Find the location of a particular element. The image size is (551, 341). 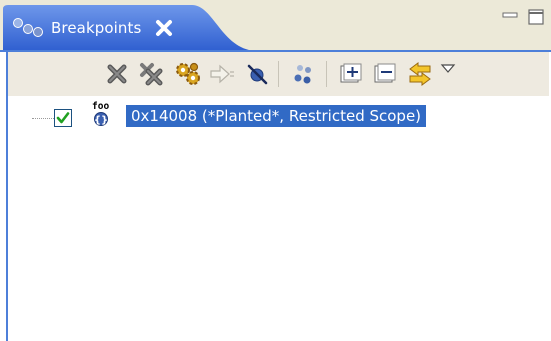

checkmark-icon is located at coordinates (63, 118).